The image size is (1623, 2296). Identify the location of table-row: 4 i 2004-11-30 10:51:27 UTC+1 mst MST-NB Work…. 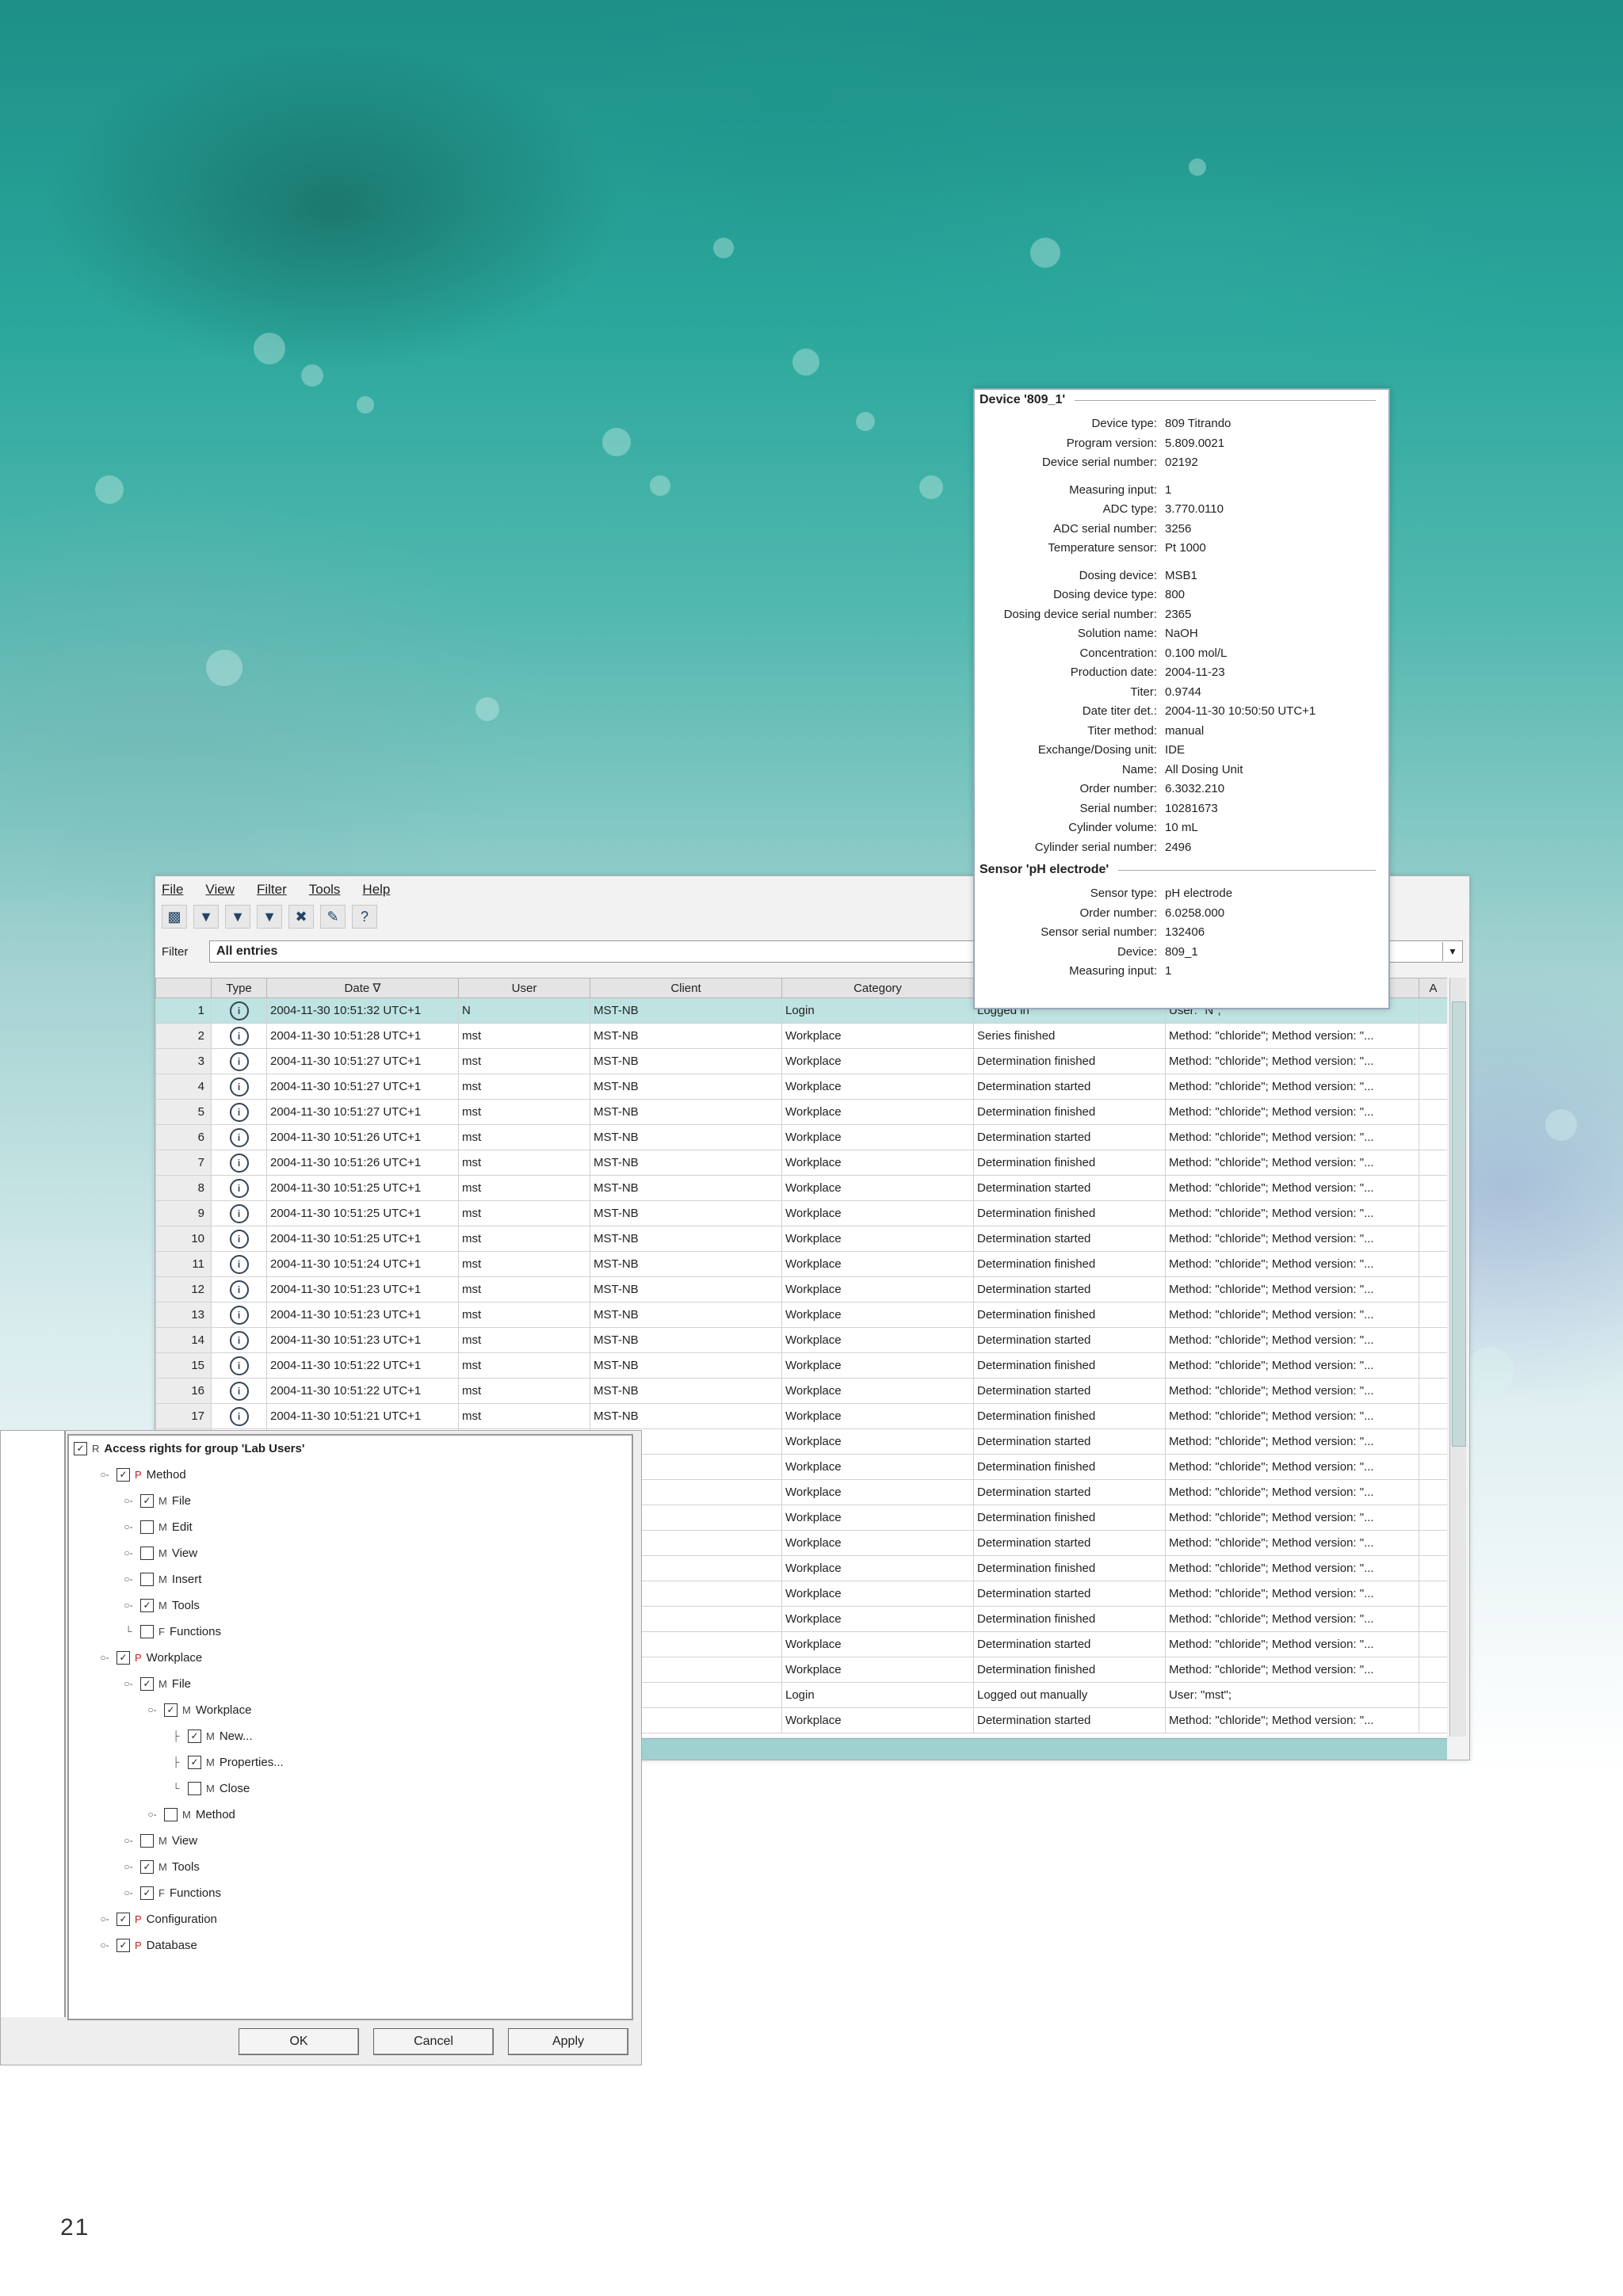
(801, 1087).